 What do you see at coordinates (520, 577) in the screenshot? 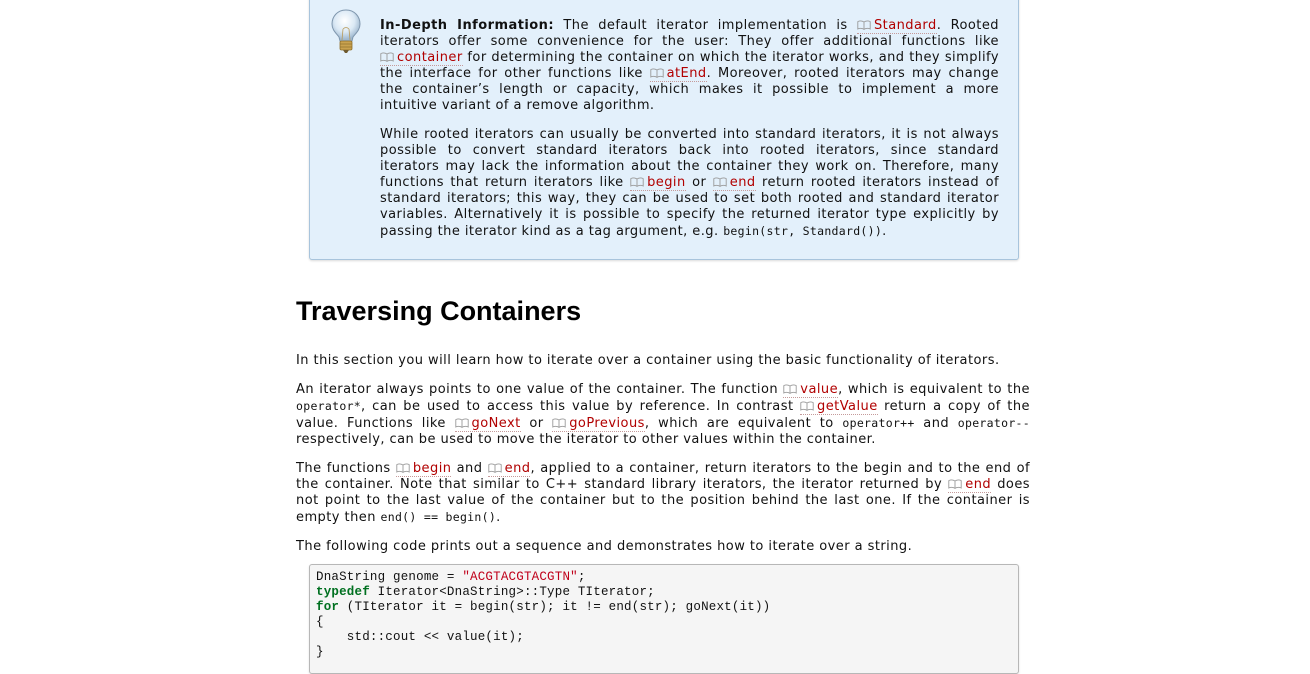
I see `code-token: "ACGTACGTACGTN"` at bounding box center [520, 577].